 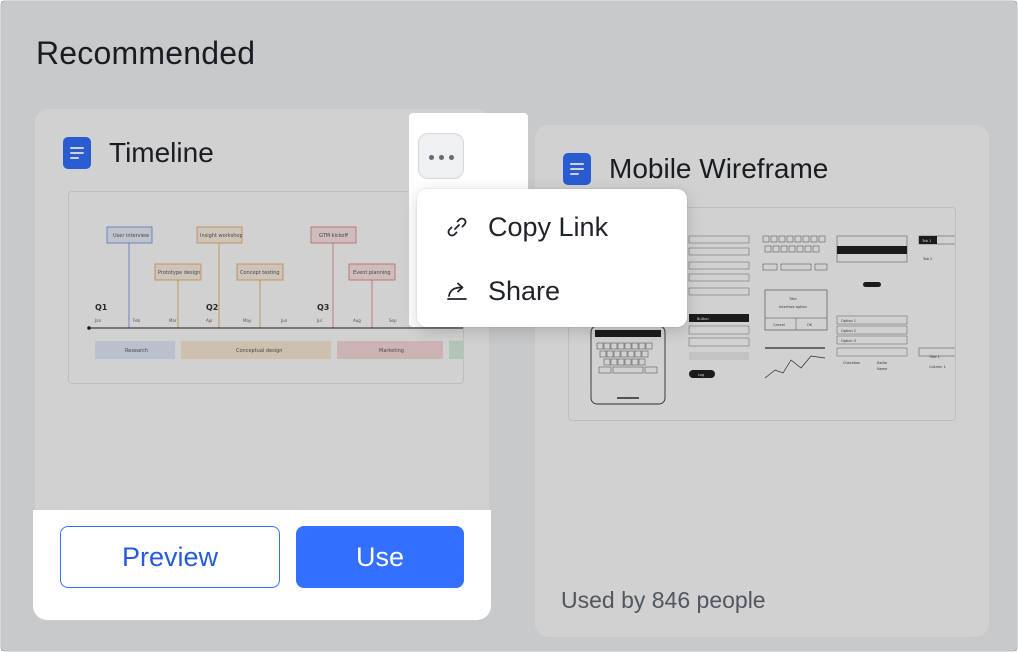 What do you see at coordinates (548, 226) in the screenshot?
I see `menu-item-label: Copy Link` at bounding box center [548, 226].